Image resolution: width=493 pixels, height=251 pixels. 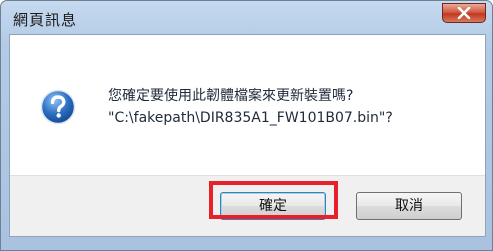 What do you see at coordinates (250, 118) in the screenshot?
I see `message-line-2: "C:\fakepath\DIR835A1_FW101B07.bin"?` at bounding box center [250, 118].